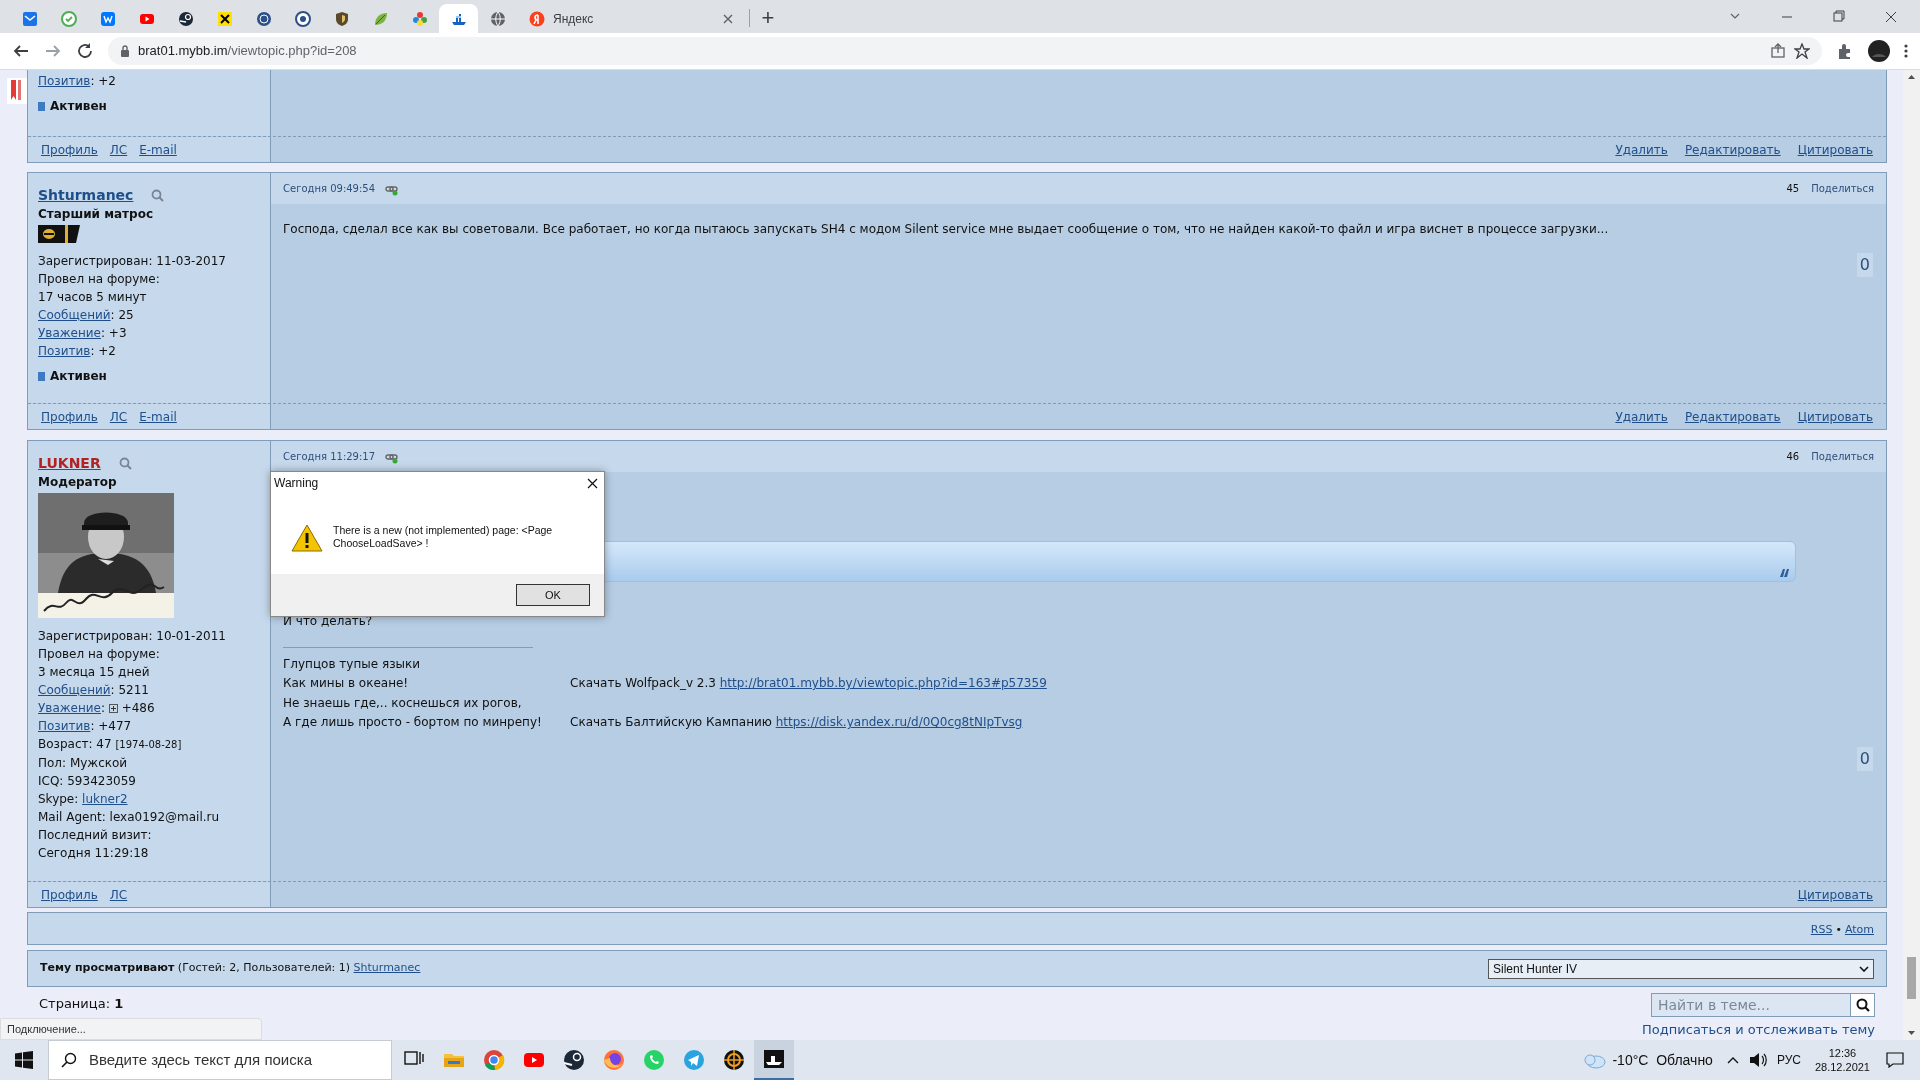 The width and height of the screenshot is (1920, 1080). I want to click on author-link: LUKNER, so click(69, 463).